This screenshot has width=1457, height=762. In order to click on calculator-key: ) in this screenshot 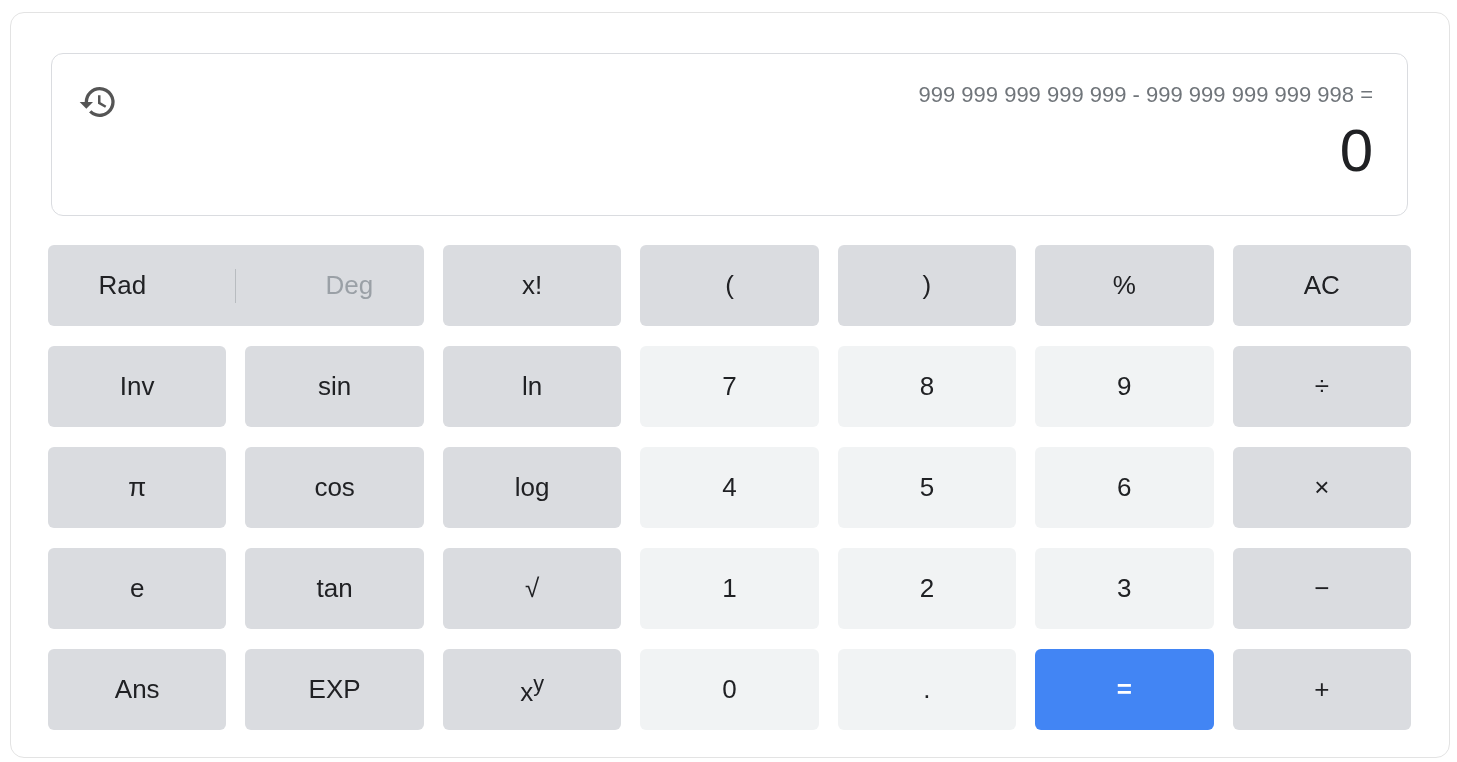, I will do `click(927, 285)`.